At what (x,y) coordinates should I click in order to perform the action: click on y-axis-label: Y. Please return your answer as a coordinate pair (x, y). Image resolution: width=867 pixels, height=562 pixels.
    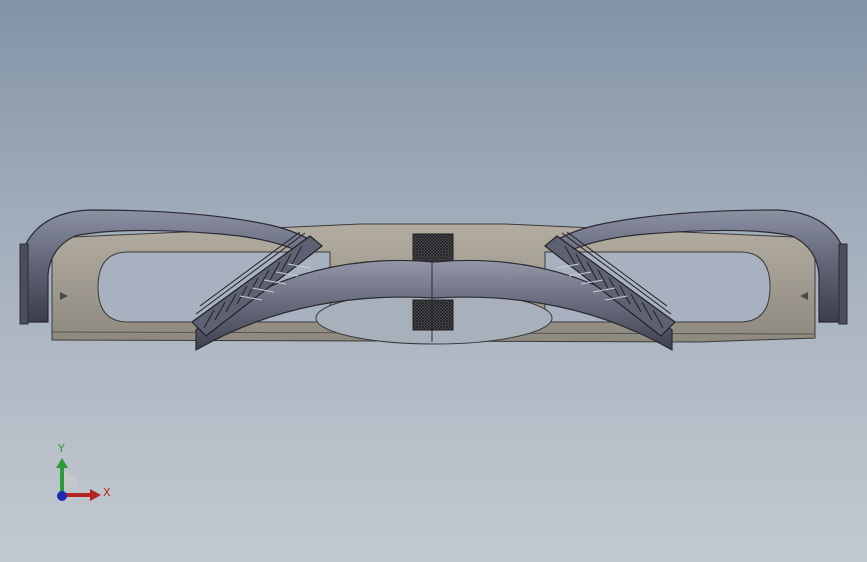
    Looking at the image, I should click on (61, 448).